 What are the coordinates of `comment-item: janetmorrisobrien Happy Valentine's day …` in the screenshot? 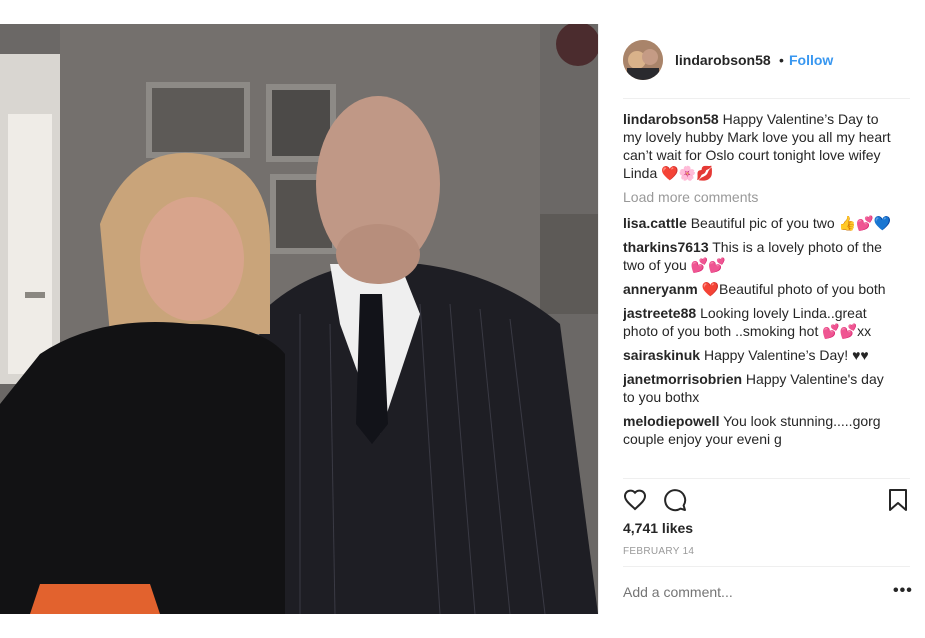 It's located at (760, 388).